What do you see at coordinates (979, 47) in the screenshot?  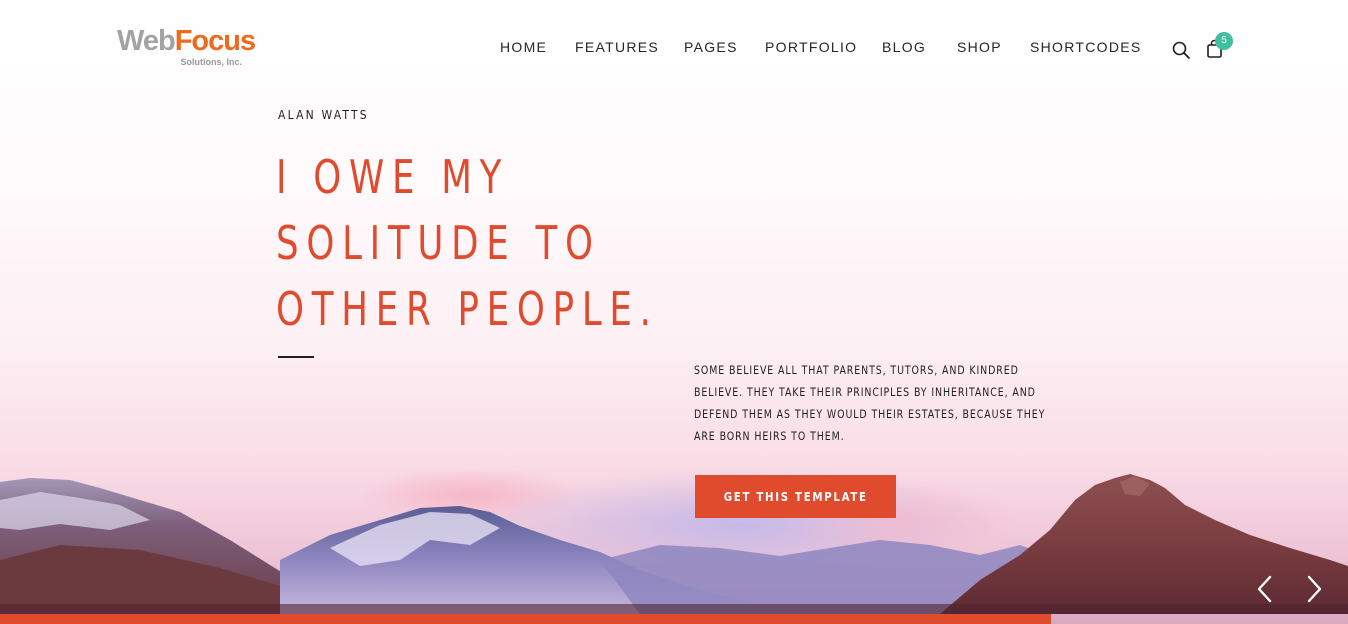 I see `nav-item-shop: SHOP` at bounding box center [979, 47].